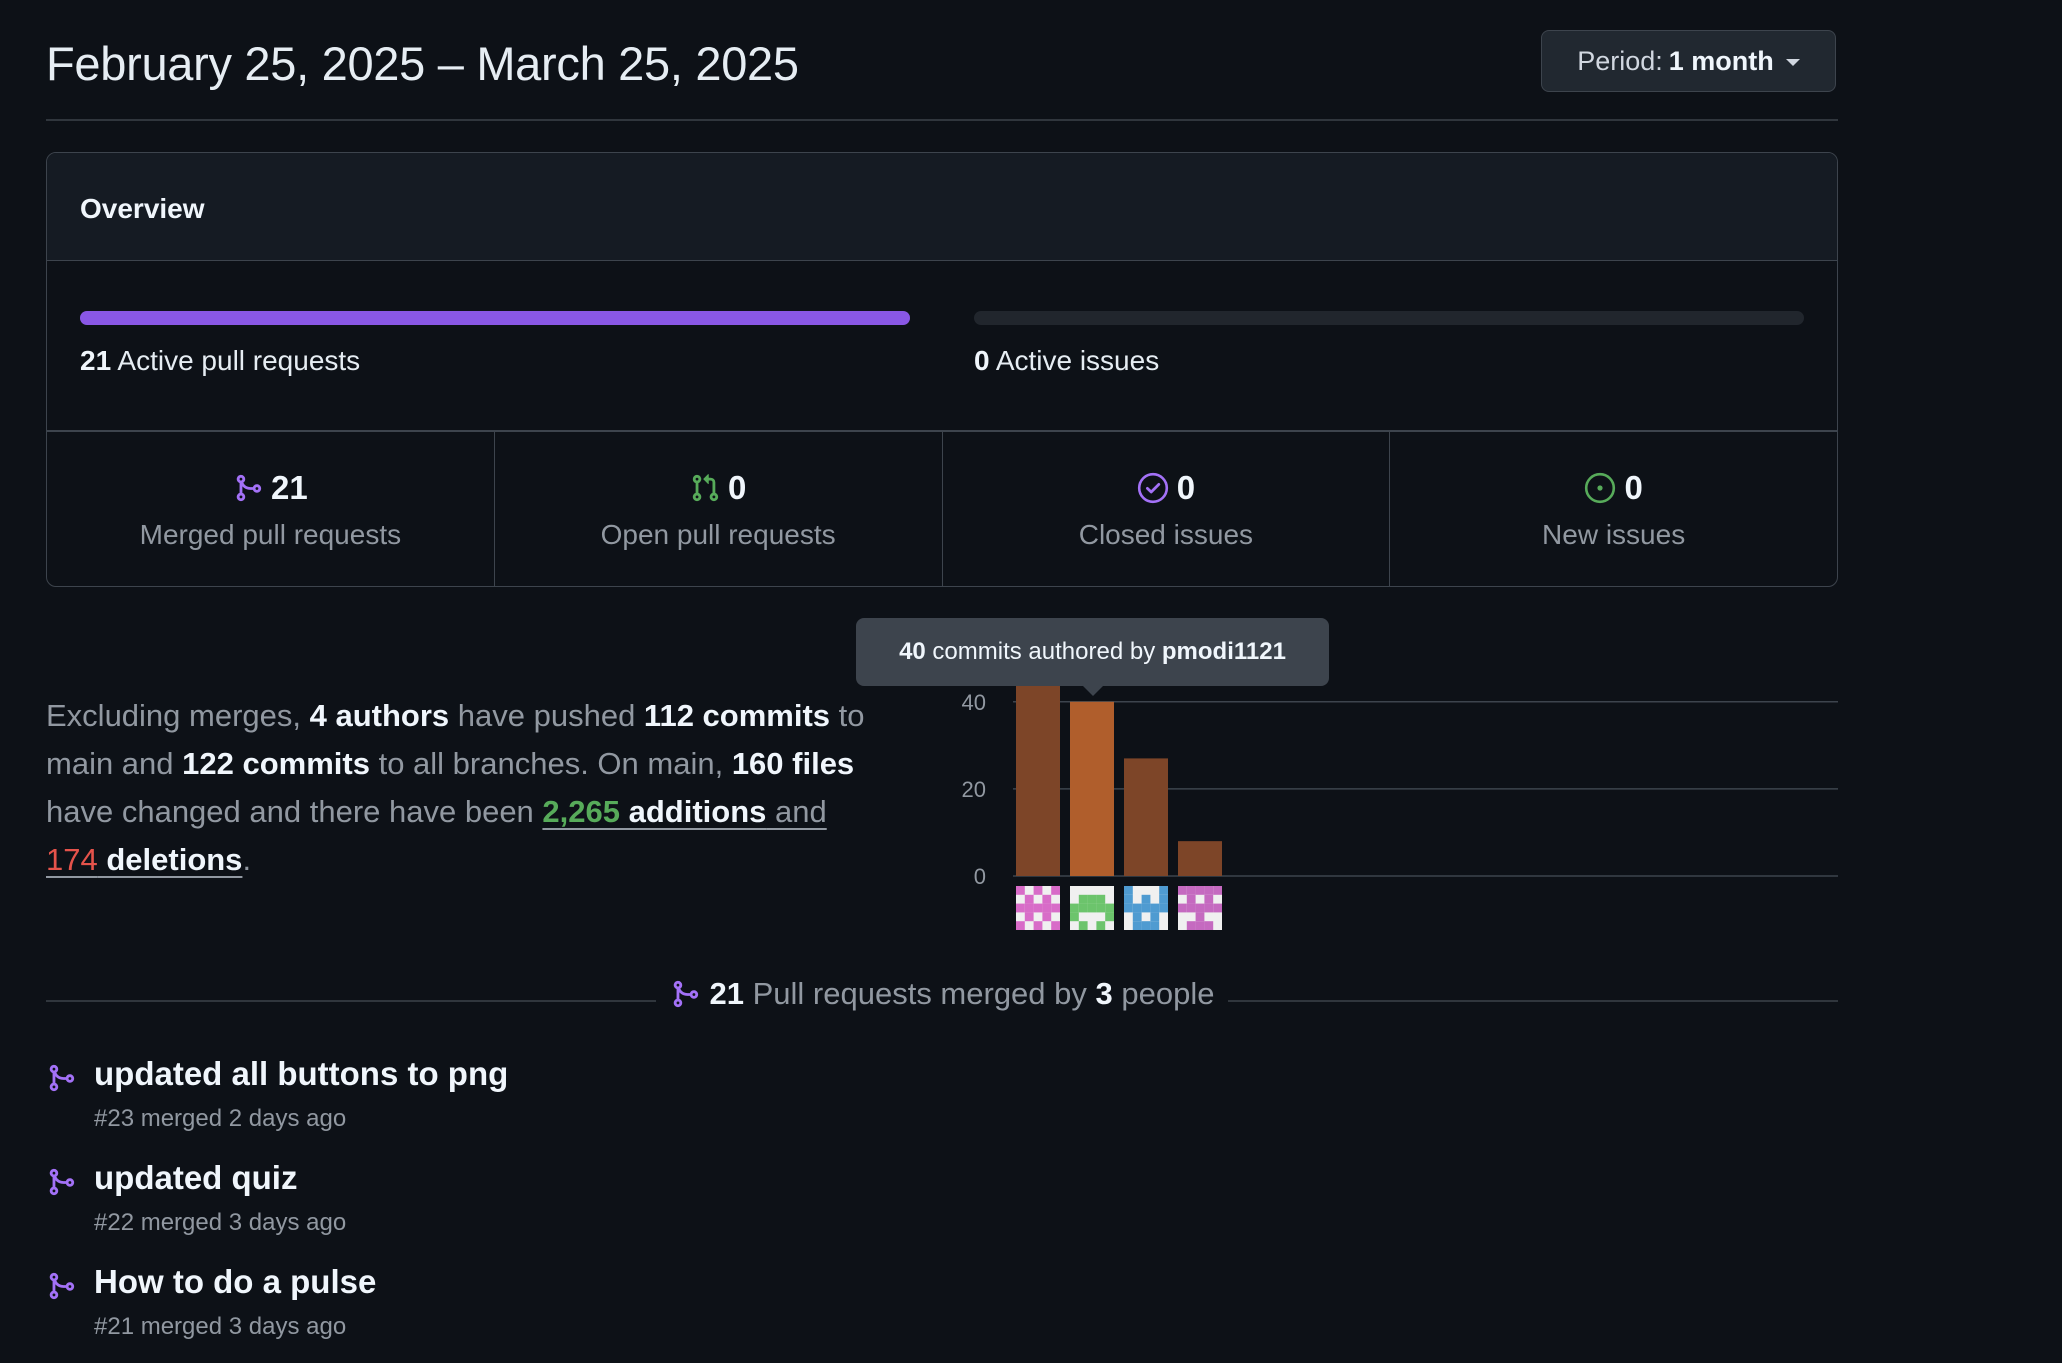 The height and width of the screenshot is (1363, 2062). Describe the element at coordinates (1223, 651) in the screenshot. I see `tooltip-user: pmodi1121` at that location.